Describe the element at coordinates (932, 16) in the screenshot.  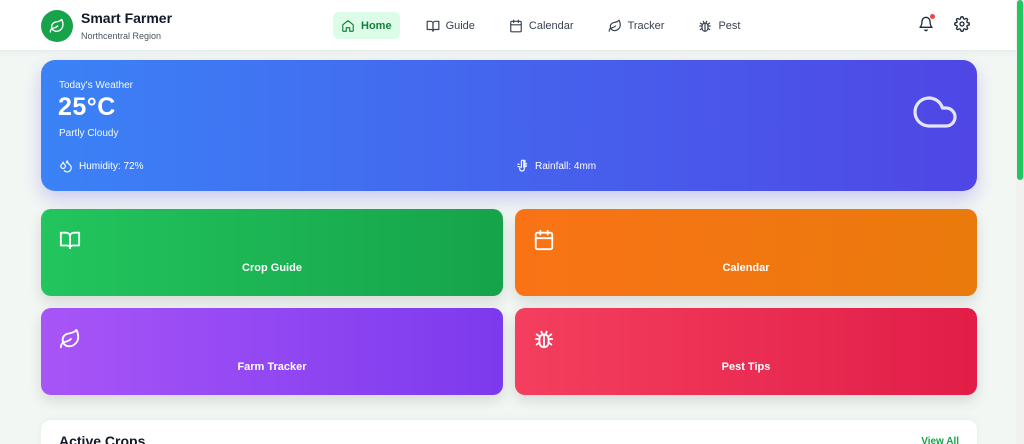
I see `unread-dot` at that location.